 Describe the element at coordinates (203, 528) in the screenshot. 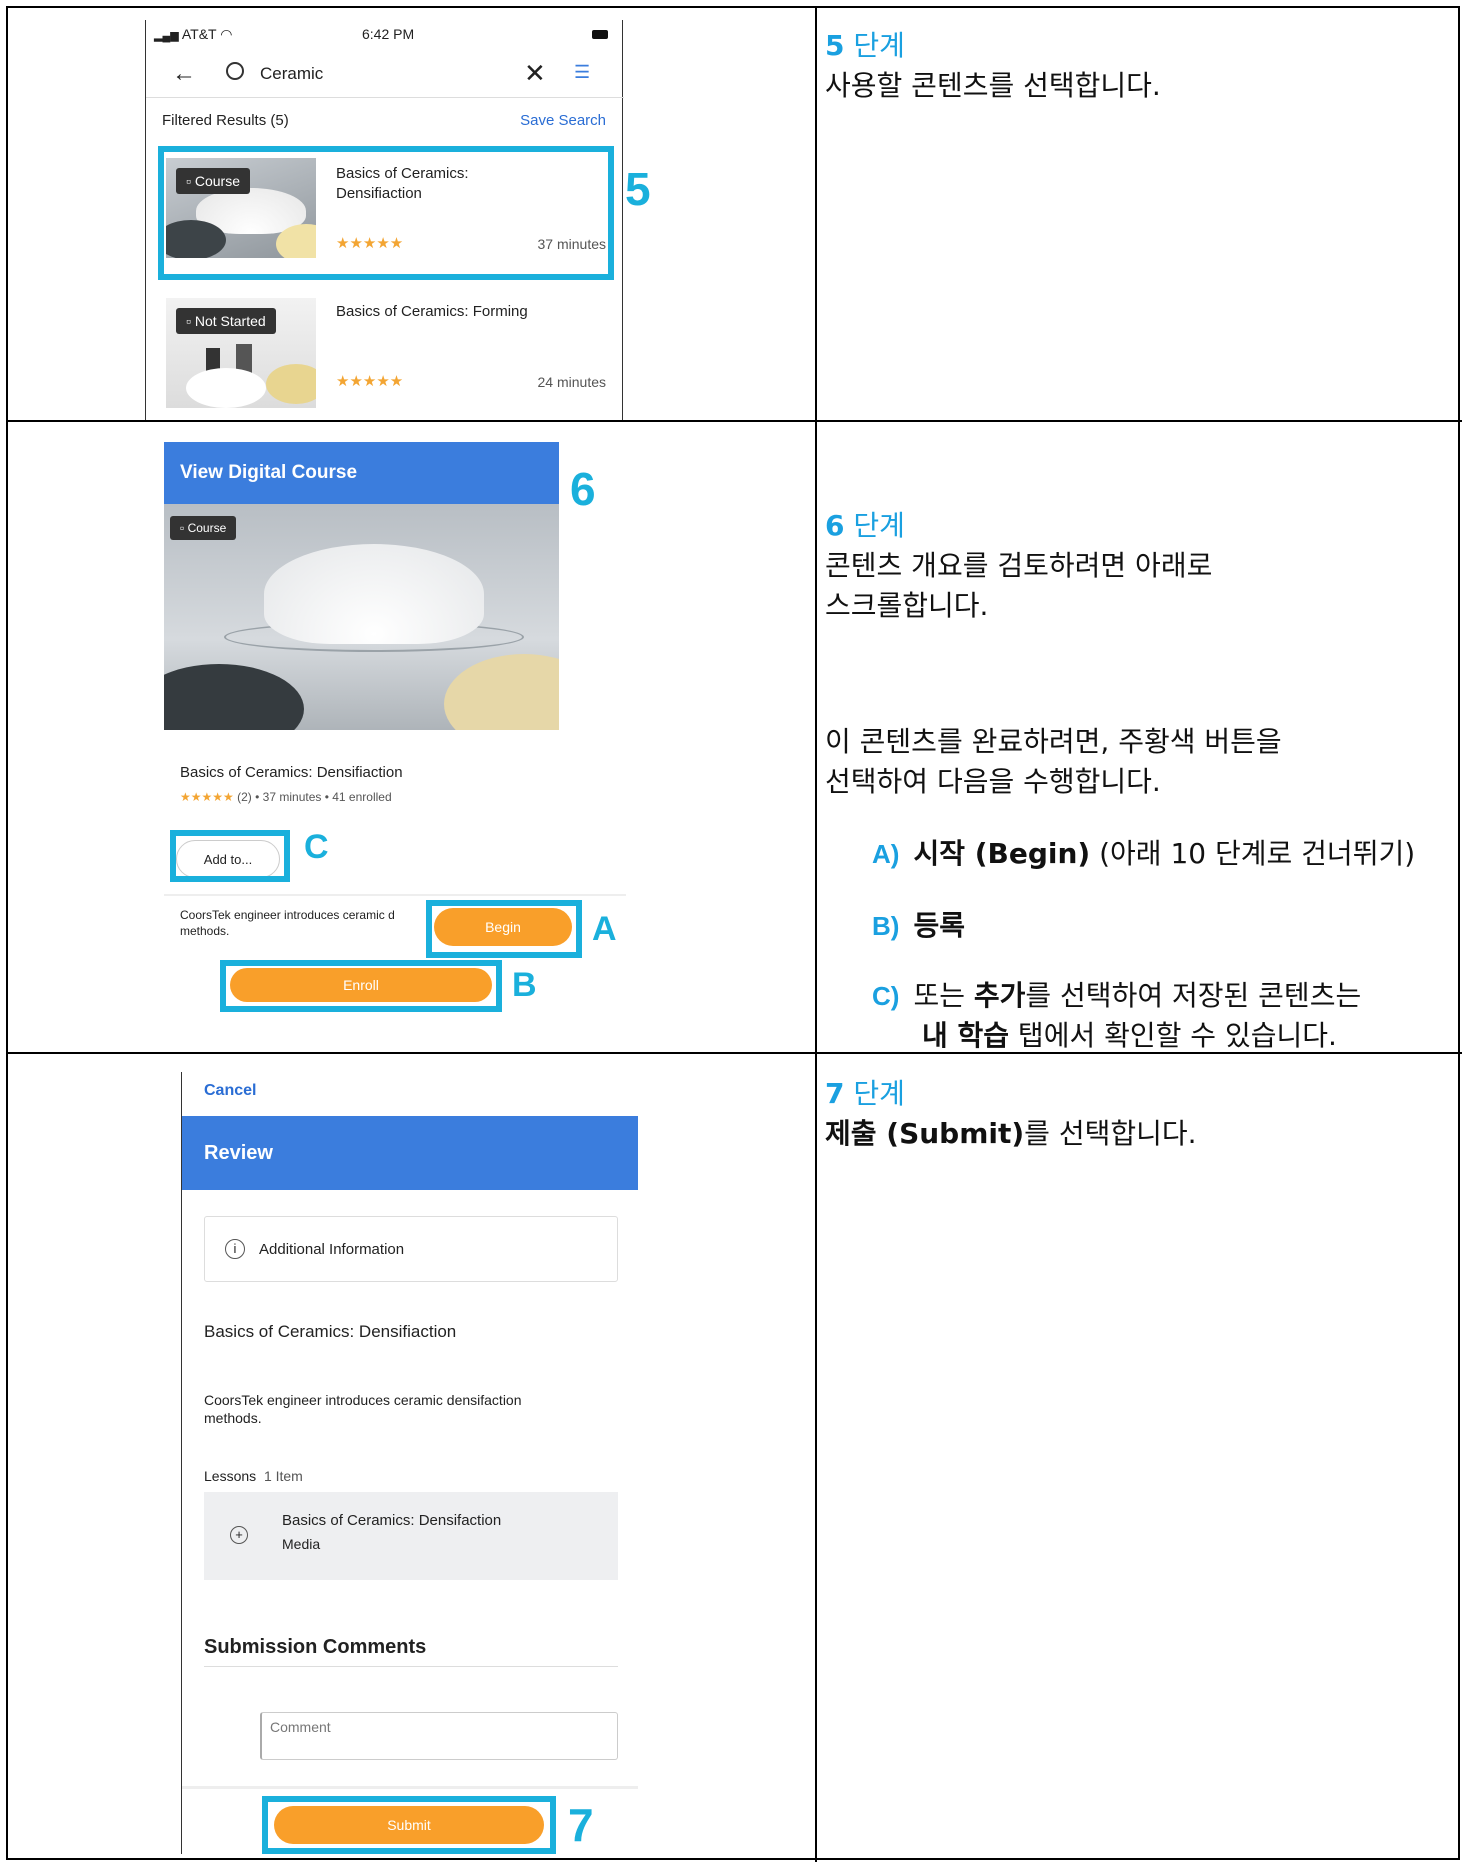

I see `course-badge: ▫ Course` at that location.